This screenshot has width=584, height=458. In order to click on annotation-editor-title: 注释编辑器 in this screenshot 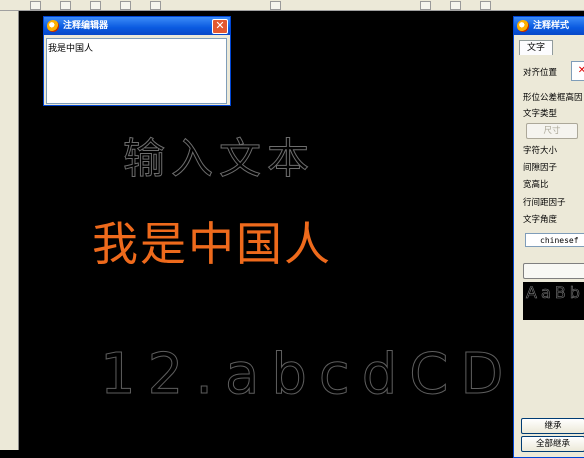, I will do `click(86, 26)`.